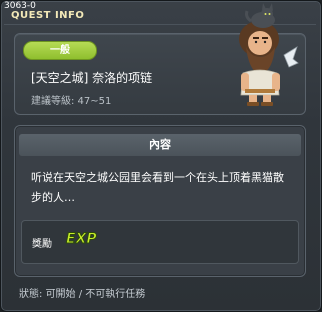  Describe the element at coordinates (82, 294) in the screenshot. I see `quest-status: 狀態: 可開始 / 不可執行任務` at that location.